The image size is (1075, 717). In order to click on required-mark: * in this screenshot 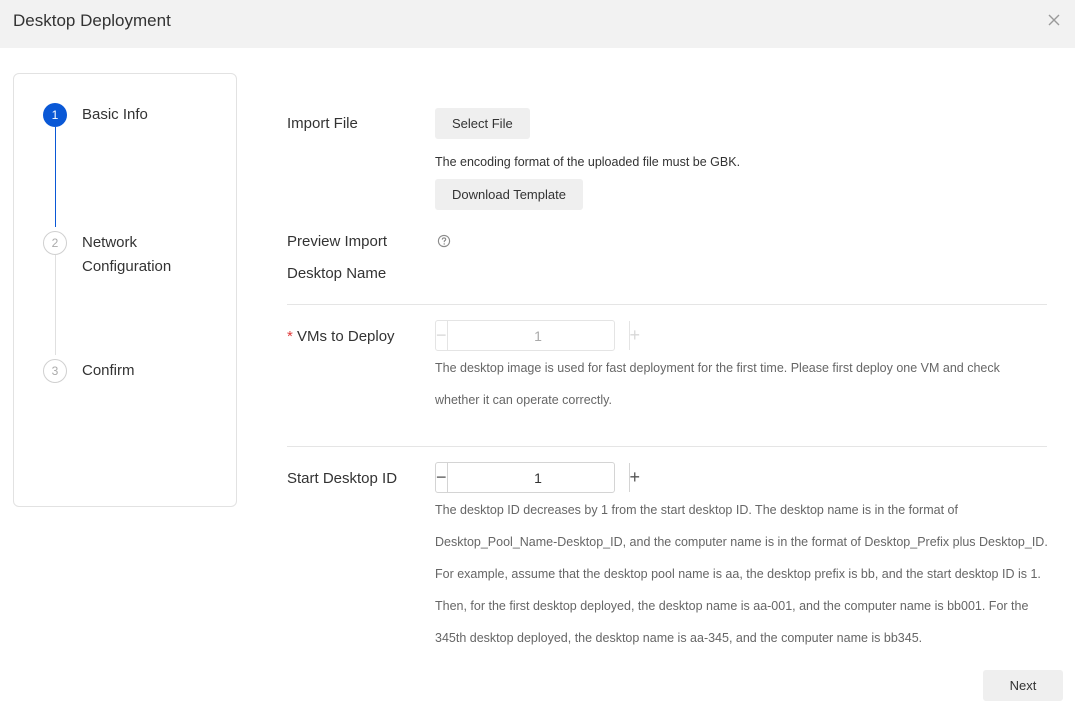, I will do `click(290, 336)`.